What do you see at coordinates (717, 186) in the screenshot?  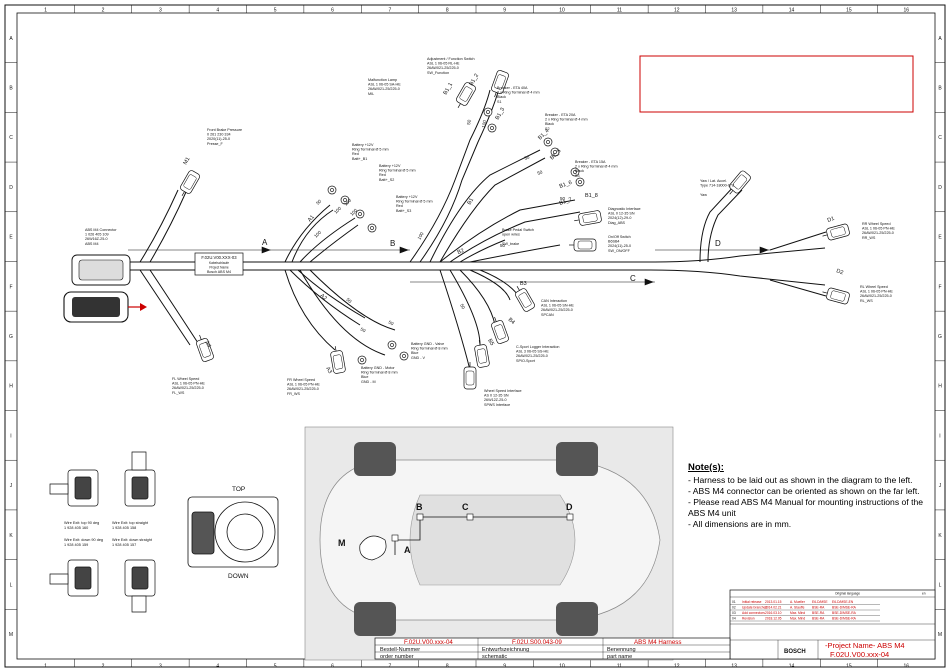 I see `connector-label-yaw: Type 714-18000-078` at bounding box center [717, 186].